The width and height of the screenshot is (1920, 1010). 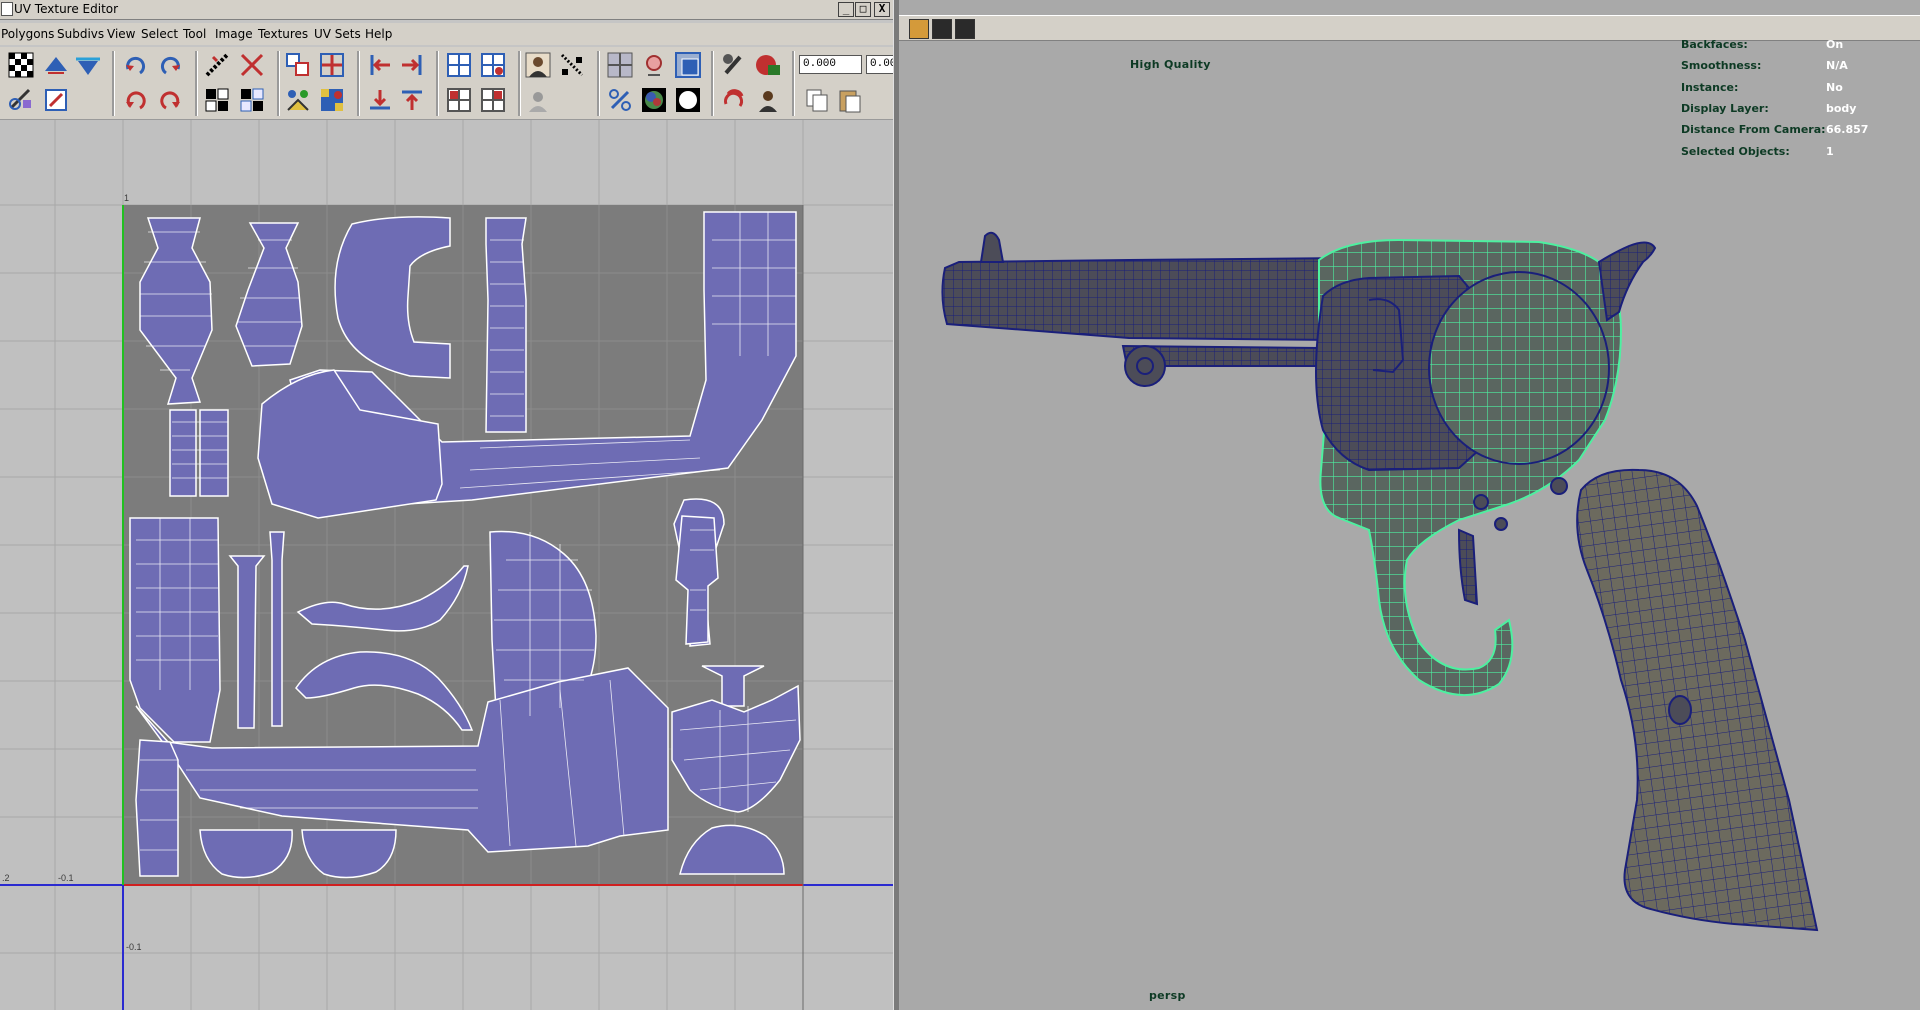 I want to click on menu-view: View, so click(x=121, y=34).